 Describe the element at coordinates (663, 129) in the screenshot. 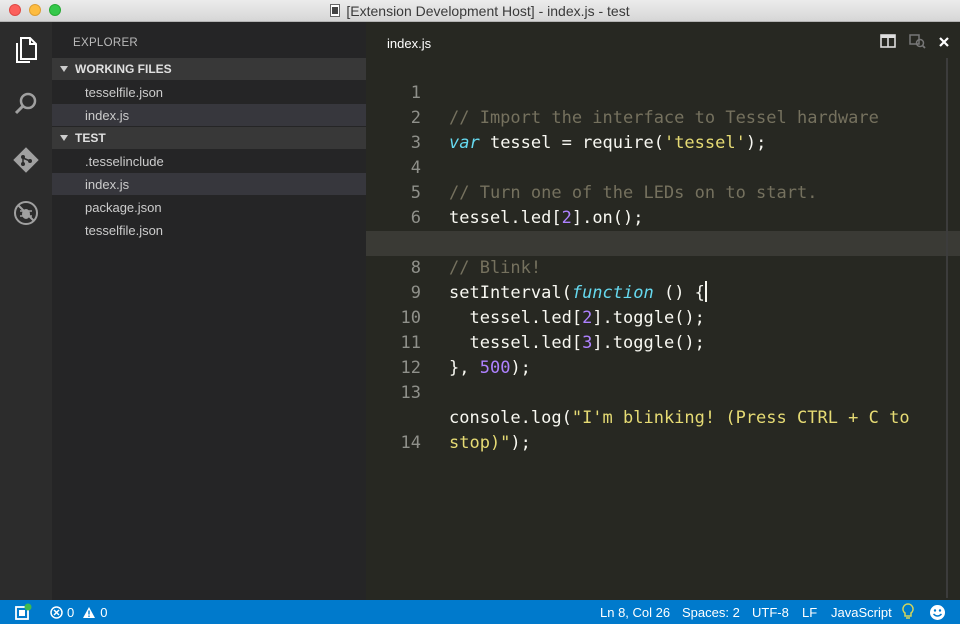

I see `code-line: 3` at that location.